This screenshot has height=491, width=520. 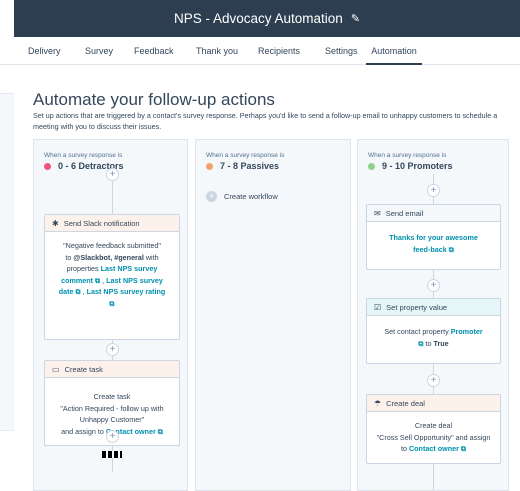 What do you see at coordinates (112, 369) in the screenshot?
I see `card-header: ▭ Create task` at bounding box center [112, 369].